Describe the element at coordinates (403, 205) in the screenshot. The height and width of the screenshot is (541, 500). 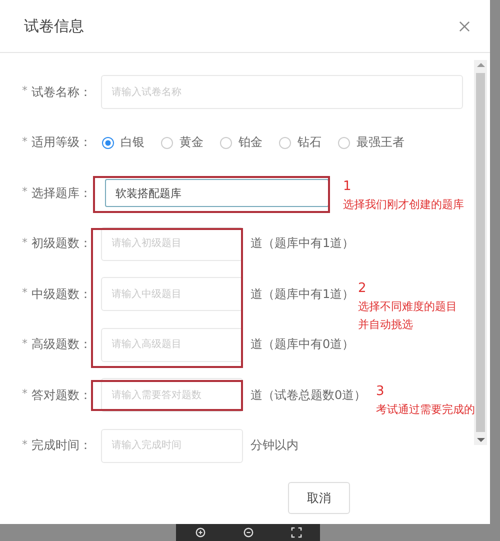
I see `annotation-text: 选择我们刚才创建的题库` at that location.